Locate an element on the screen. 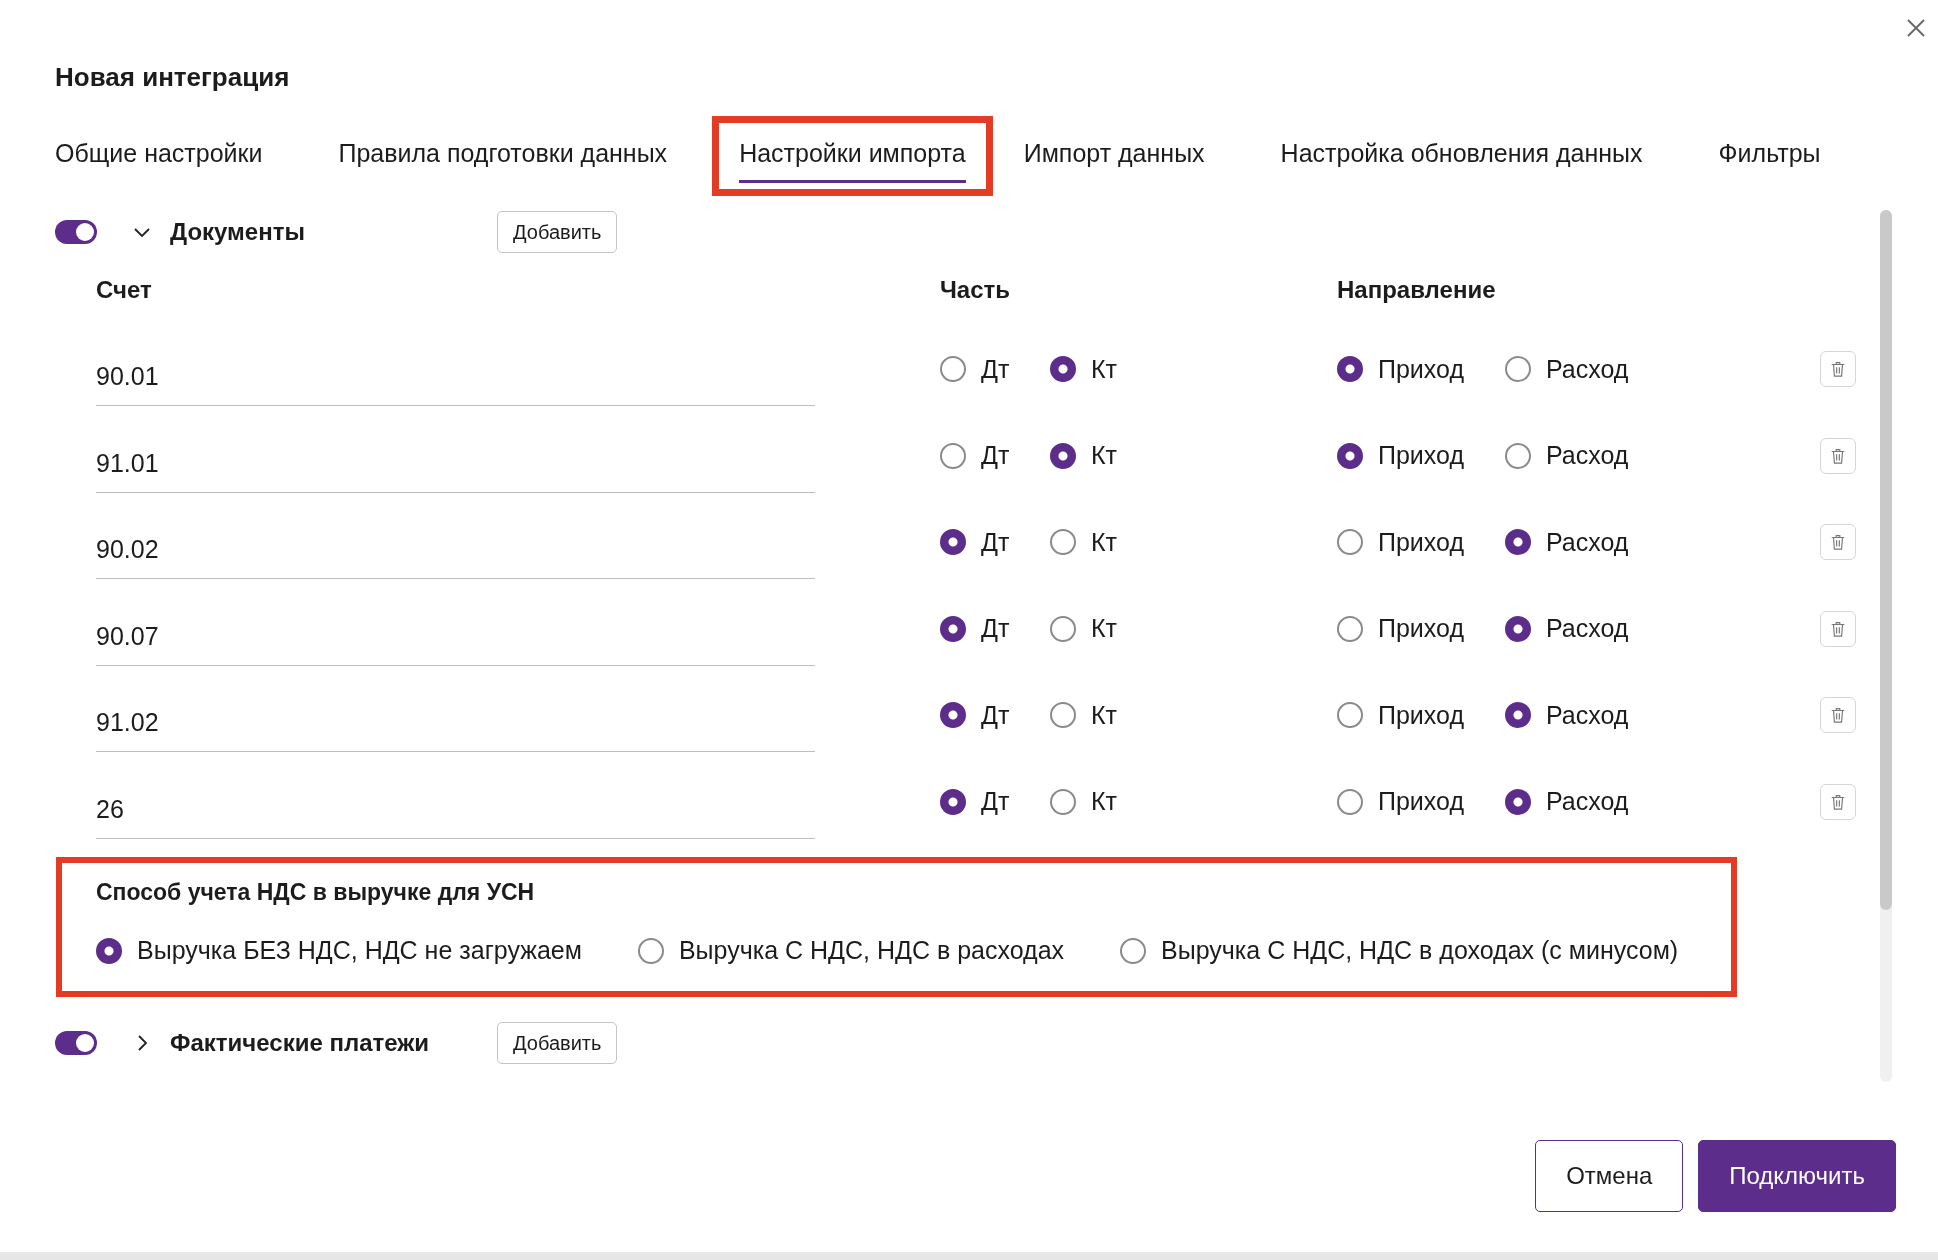 The height and width of the screenshot is (1260, 1938). tab: Настройки импорта is located at coordinates (852, 156).